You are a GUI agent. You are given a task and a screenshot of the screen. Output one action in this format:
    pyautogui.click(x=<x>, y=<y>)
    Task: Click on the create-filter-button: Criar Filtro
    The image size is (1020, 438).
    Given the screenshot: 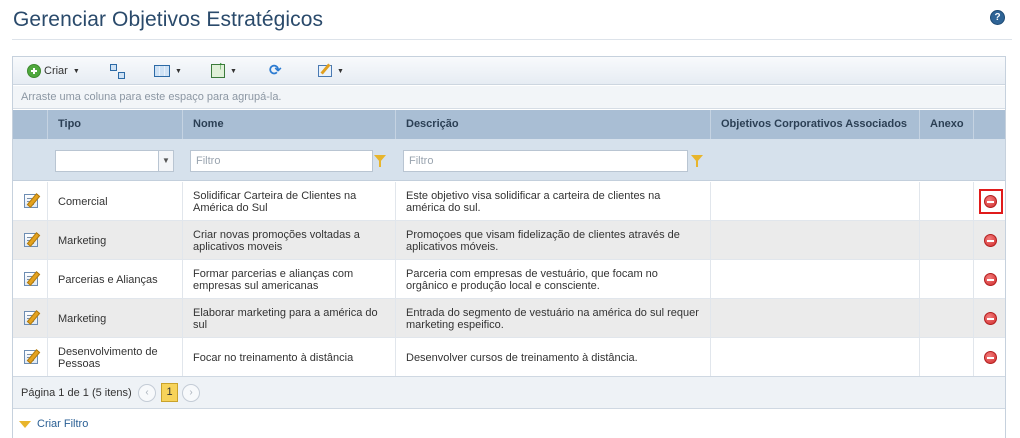 What is the action you would take?
    pyautogui.click(x=53, y=424)
    